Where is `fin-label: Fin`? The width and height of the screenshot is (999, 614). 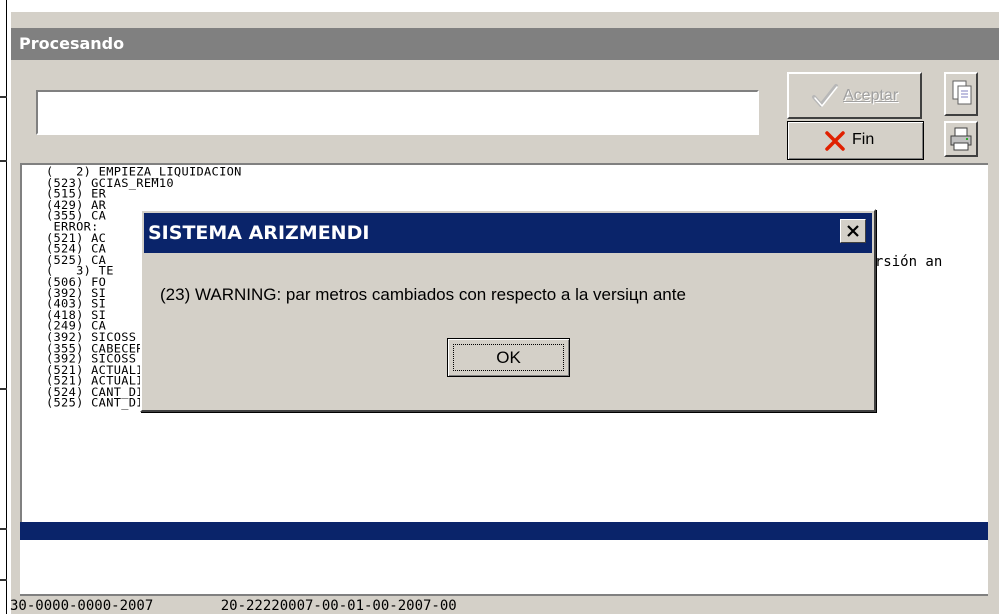
fin-label: Fin is located at coordinates (863, 139).